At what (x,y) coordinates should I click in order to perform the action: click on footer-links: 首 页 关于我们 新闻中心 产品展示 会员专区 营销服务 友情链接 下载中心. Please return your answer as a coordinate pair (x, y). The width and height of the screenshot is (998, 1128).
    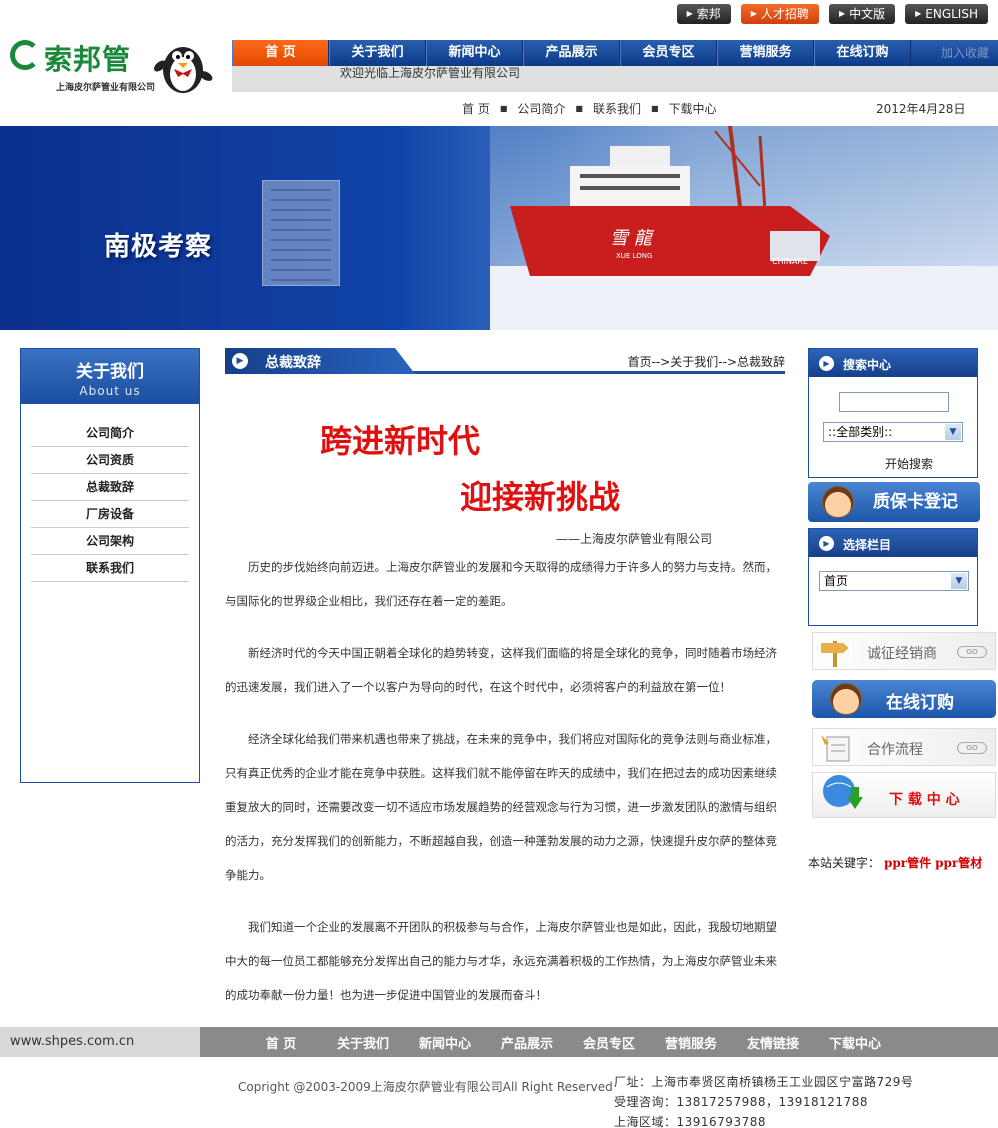
    Looking at the image, I should click on (568, 1042).